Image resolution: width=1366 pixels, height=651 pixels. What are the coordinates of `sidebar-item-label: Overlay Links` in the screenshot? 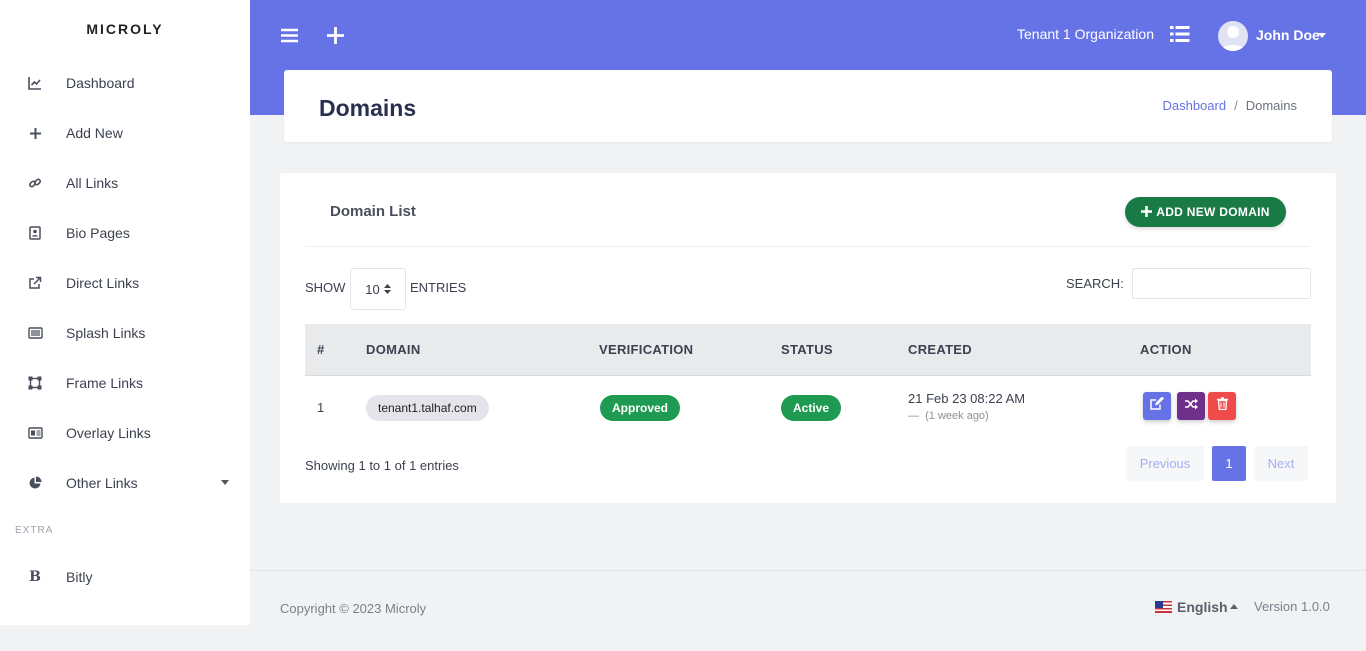 It's located at (108, 433).